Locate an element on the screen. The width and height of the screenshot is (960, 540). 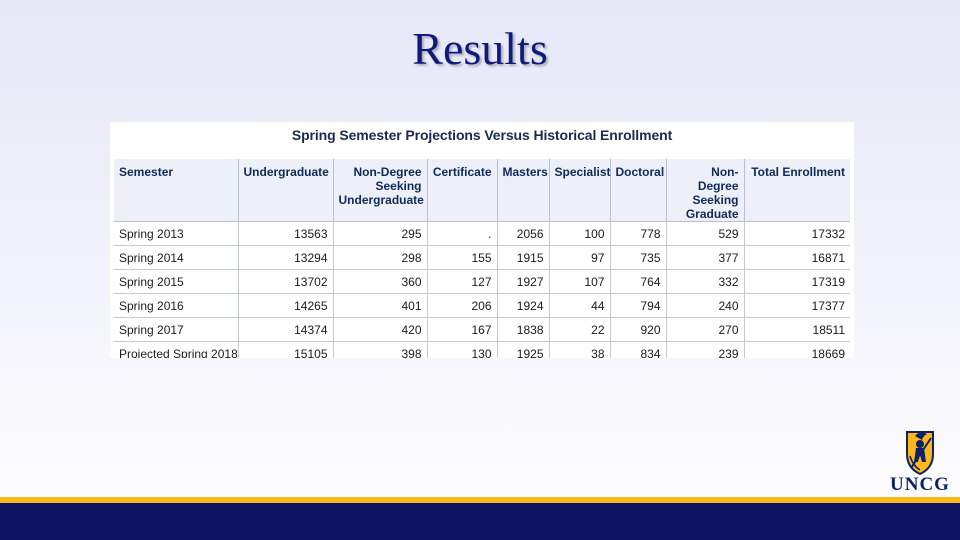
value-cell: 377 is located at coordinates (705, 257).